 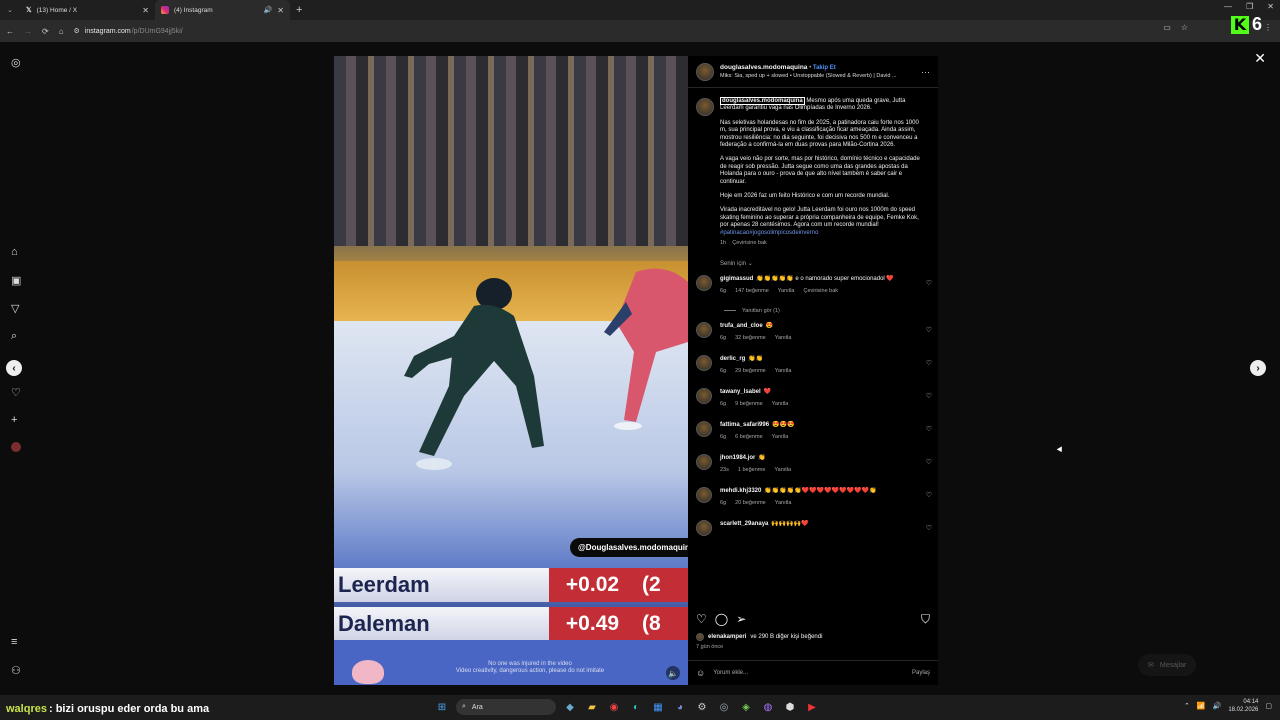 I want to click on comment-likes: 20 beğenme, so click(x=750, y=503).